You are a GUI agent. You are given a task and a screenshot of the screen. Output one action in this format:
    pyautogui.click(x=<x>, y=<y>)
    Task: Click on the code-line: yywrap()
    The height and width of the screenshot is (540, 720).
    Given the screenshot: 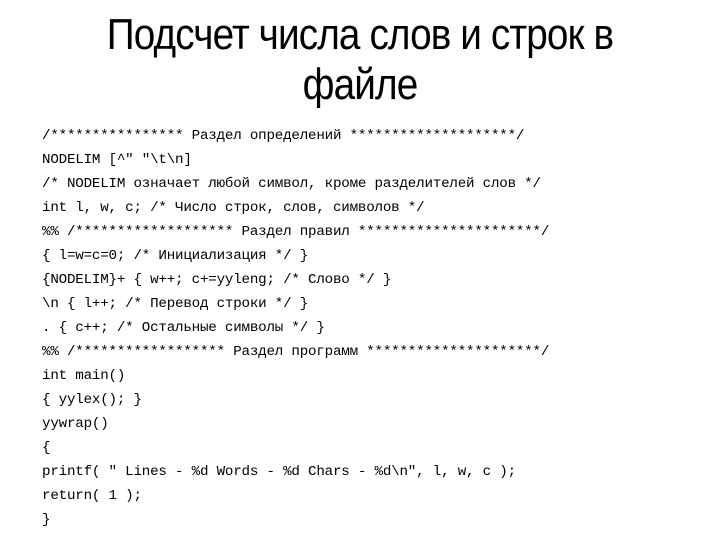 What is the action you would take?
    pyautogui.click(x=75, y=424)
    